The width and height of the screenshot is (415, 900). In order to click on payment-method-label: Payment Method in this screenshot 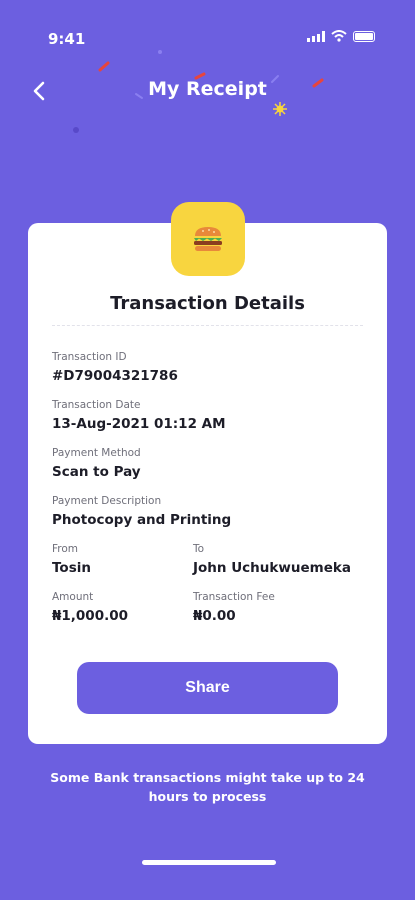, I will do `click(96, 453)`.